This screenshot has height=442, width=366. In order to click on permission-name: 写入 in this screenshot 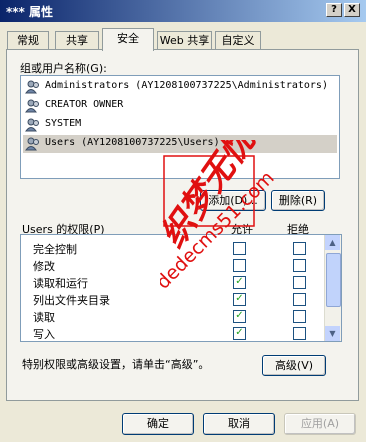, I will do `click(44, 334)`.